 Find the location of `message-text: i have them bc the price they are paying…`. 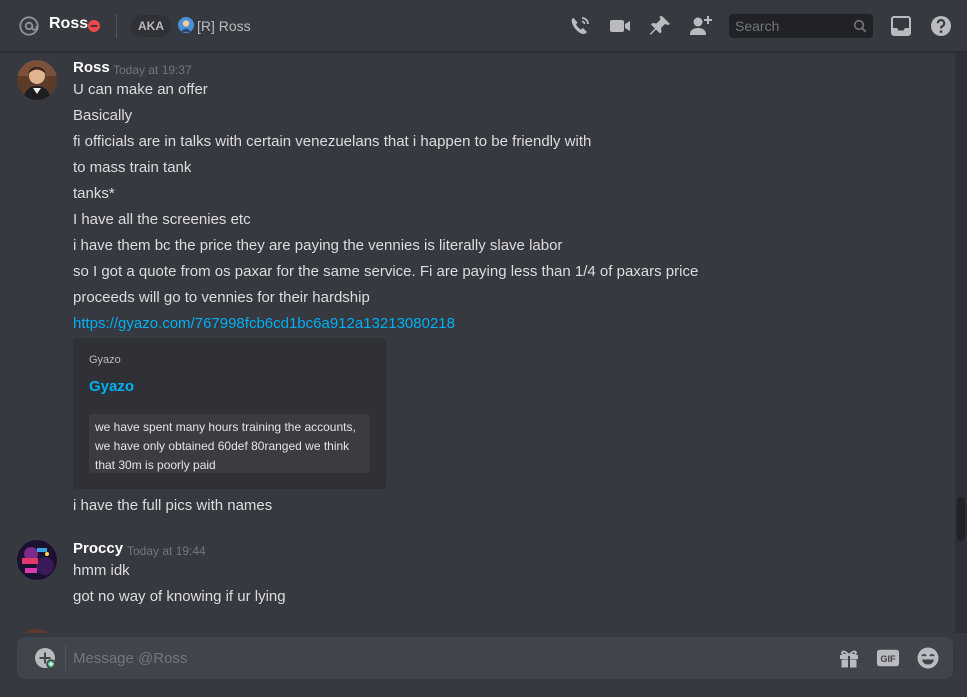

message-text: i have them bc the price they are paying… is located at coordinates (318, 245).